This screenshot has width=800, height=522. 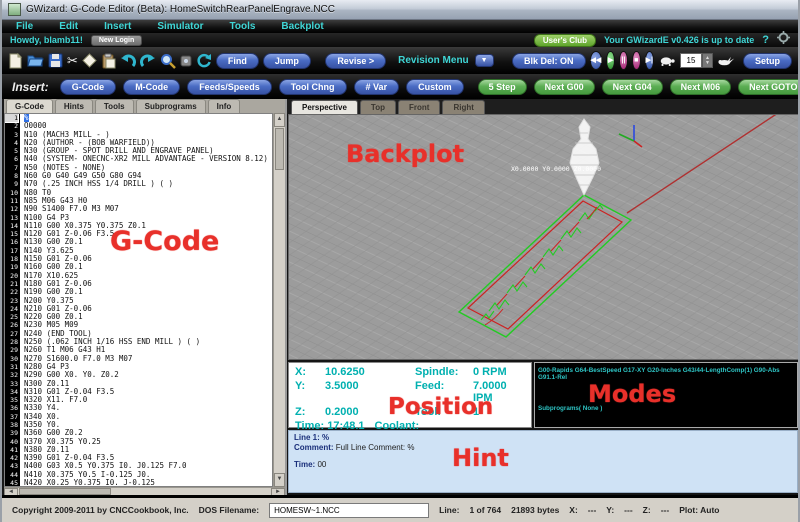 I want to click on revision-menu-dropdown: ▼, so click(x=484, y=60).